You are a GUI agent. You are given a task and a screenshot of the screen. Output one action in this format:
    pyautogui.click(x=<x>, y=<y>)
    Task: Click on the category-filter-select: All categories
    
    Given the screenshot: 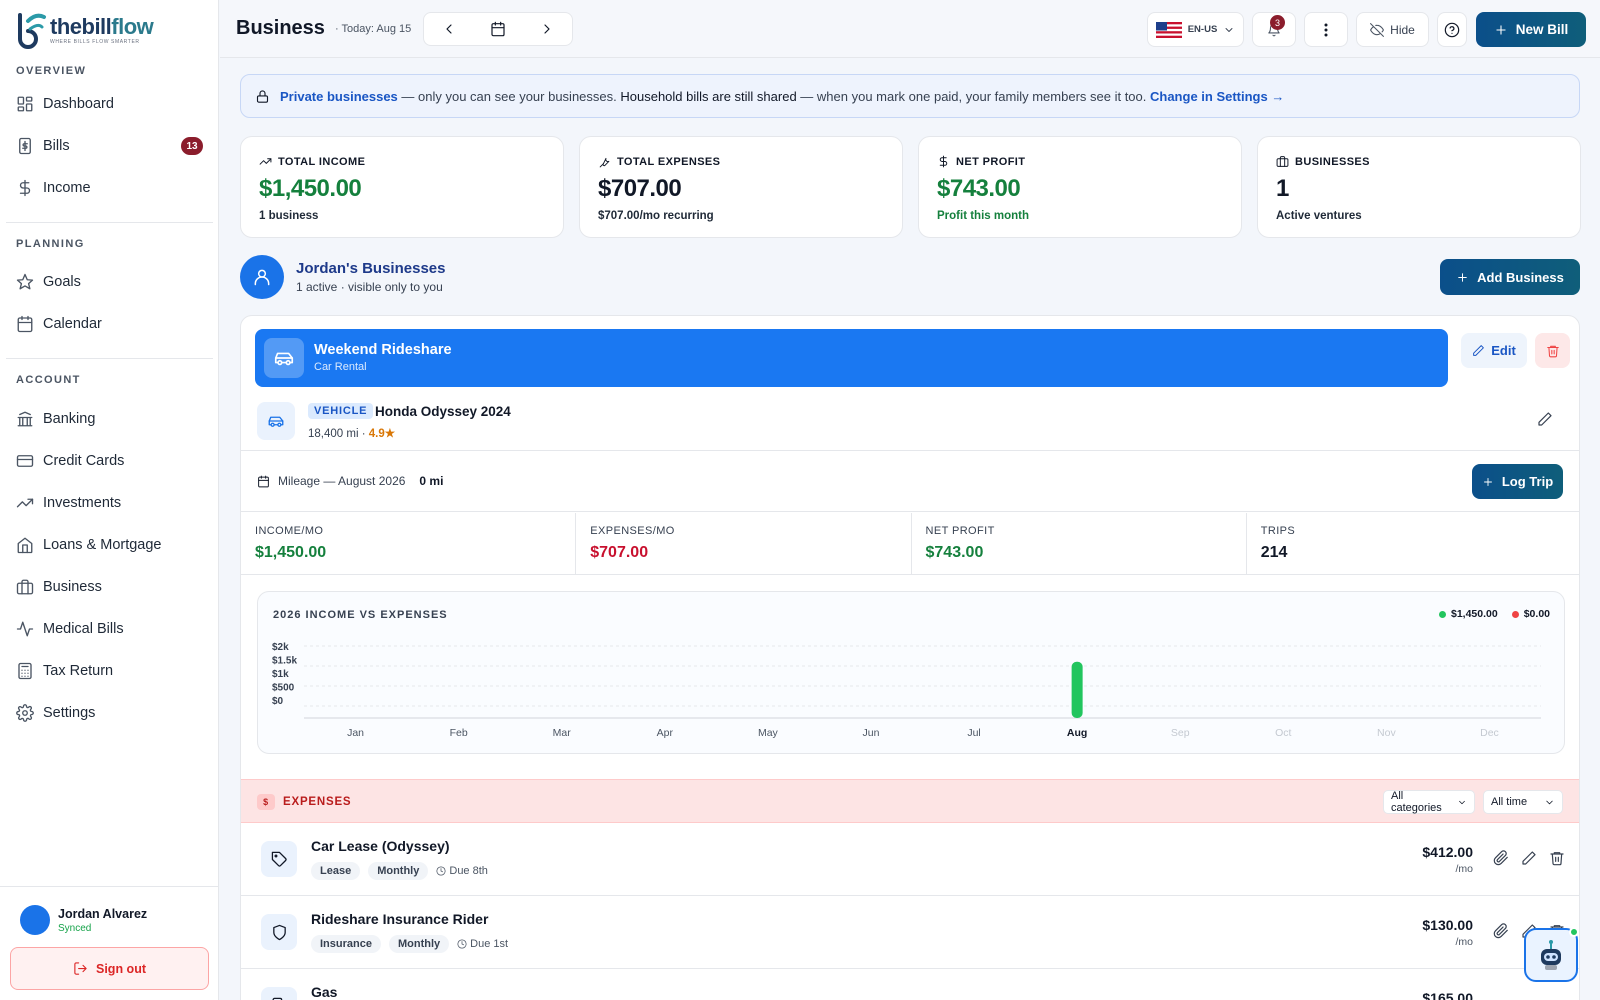 What is the action you would take?
    pyautogui.click(x=1429, y=802)
    